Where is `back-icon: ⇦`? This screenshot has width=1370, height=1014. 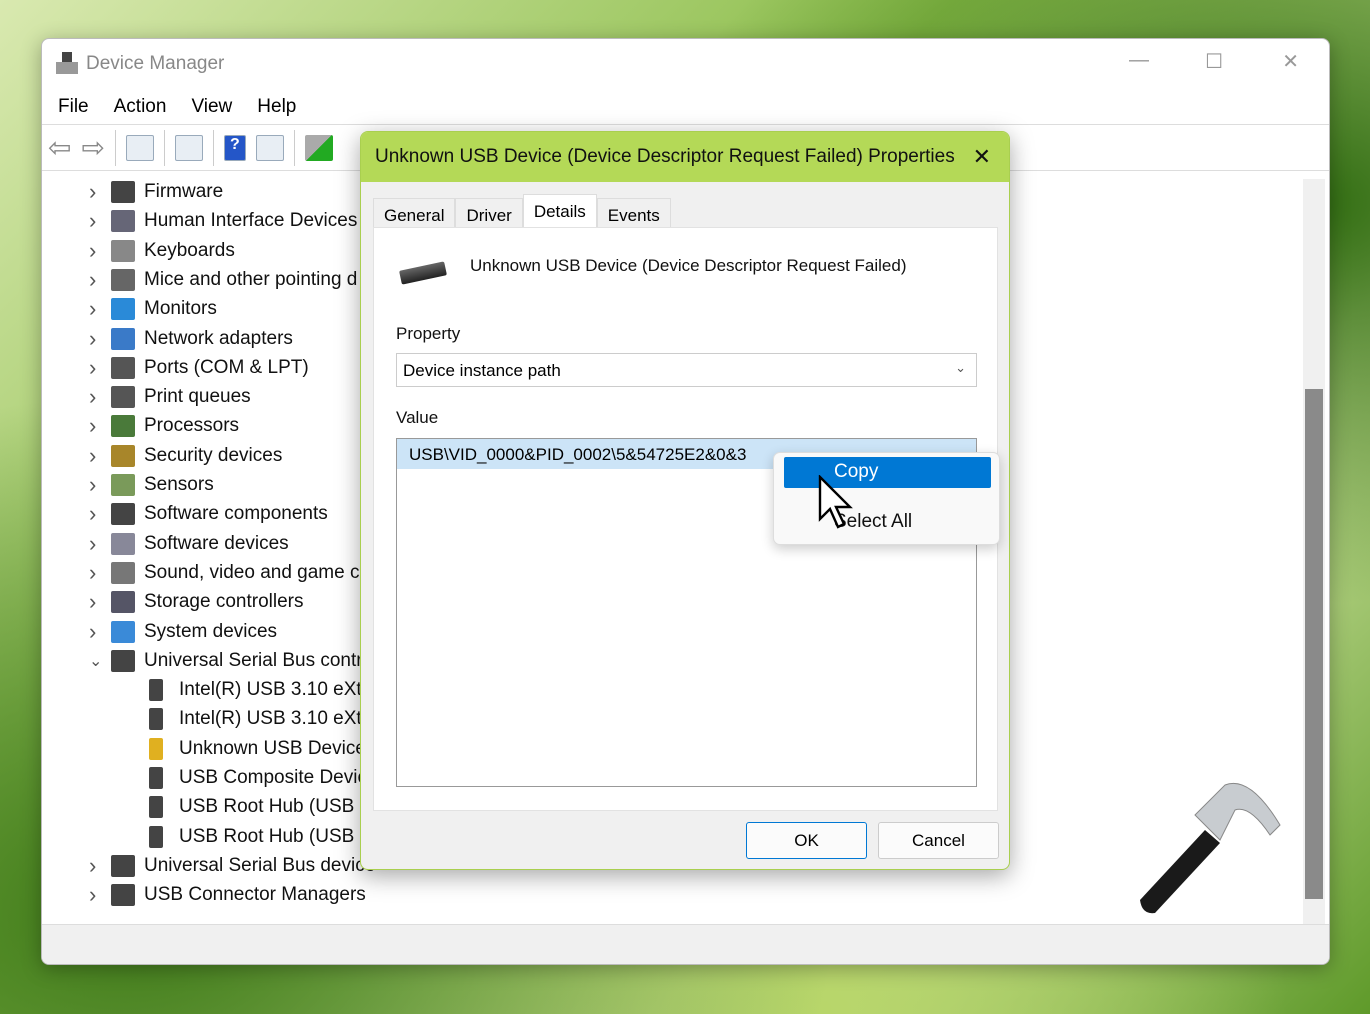
back-icon: ⇦ is located at coordinates (59, 147).